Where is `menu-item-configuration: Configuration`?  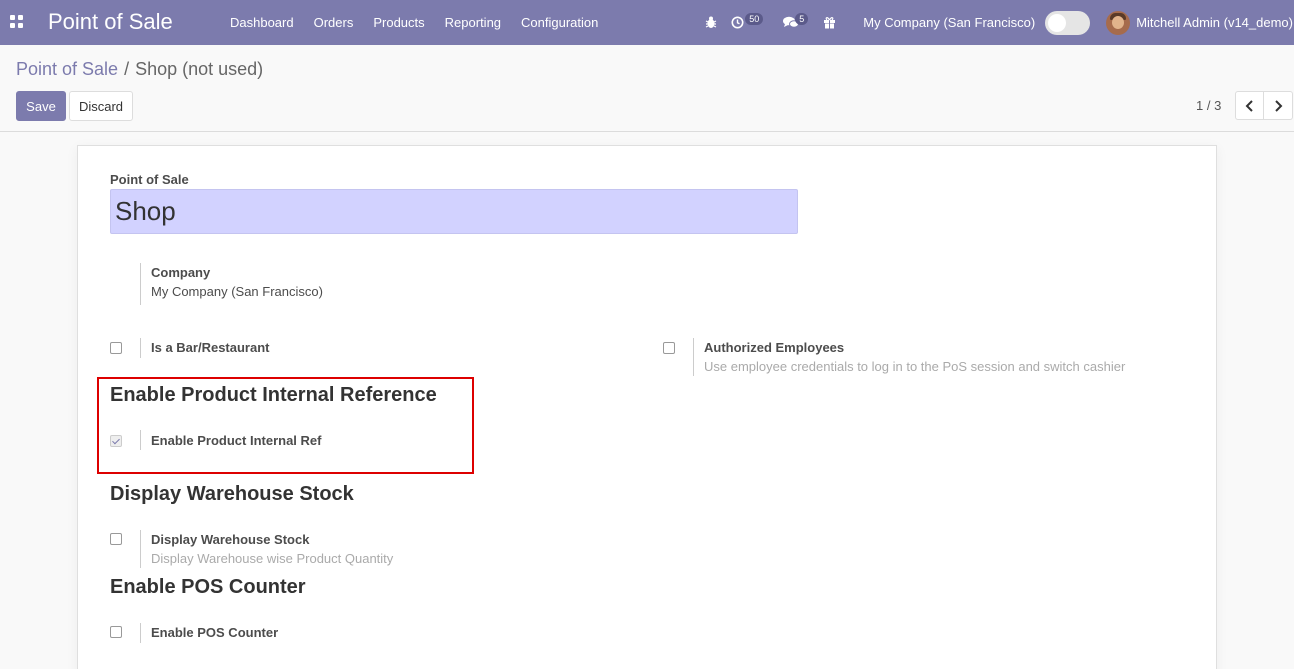 menu-item-configuration: Configuration is located at coordinates (559, 22).